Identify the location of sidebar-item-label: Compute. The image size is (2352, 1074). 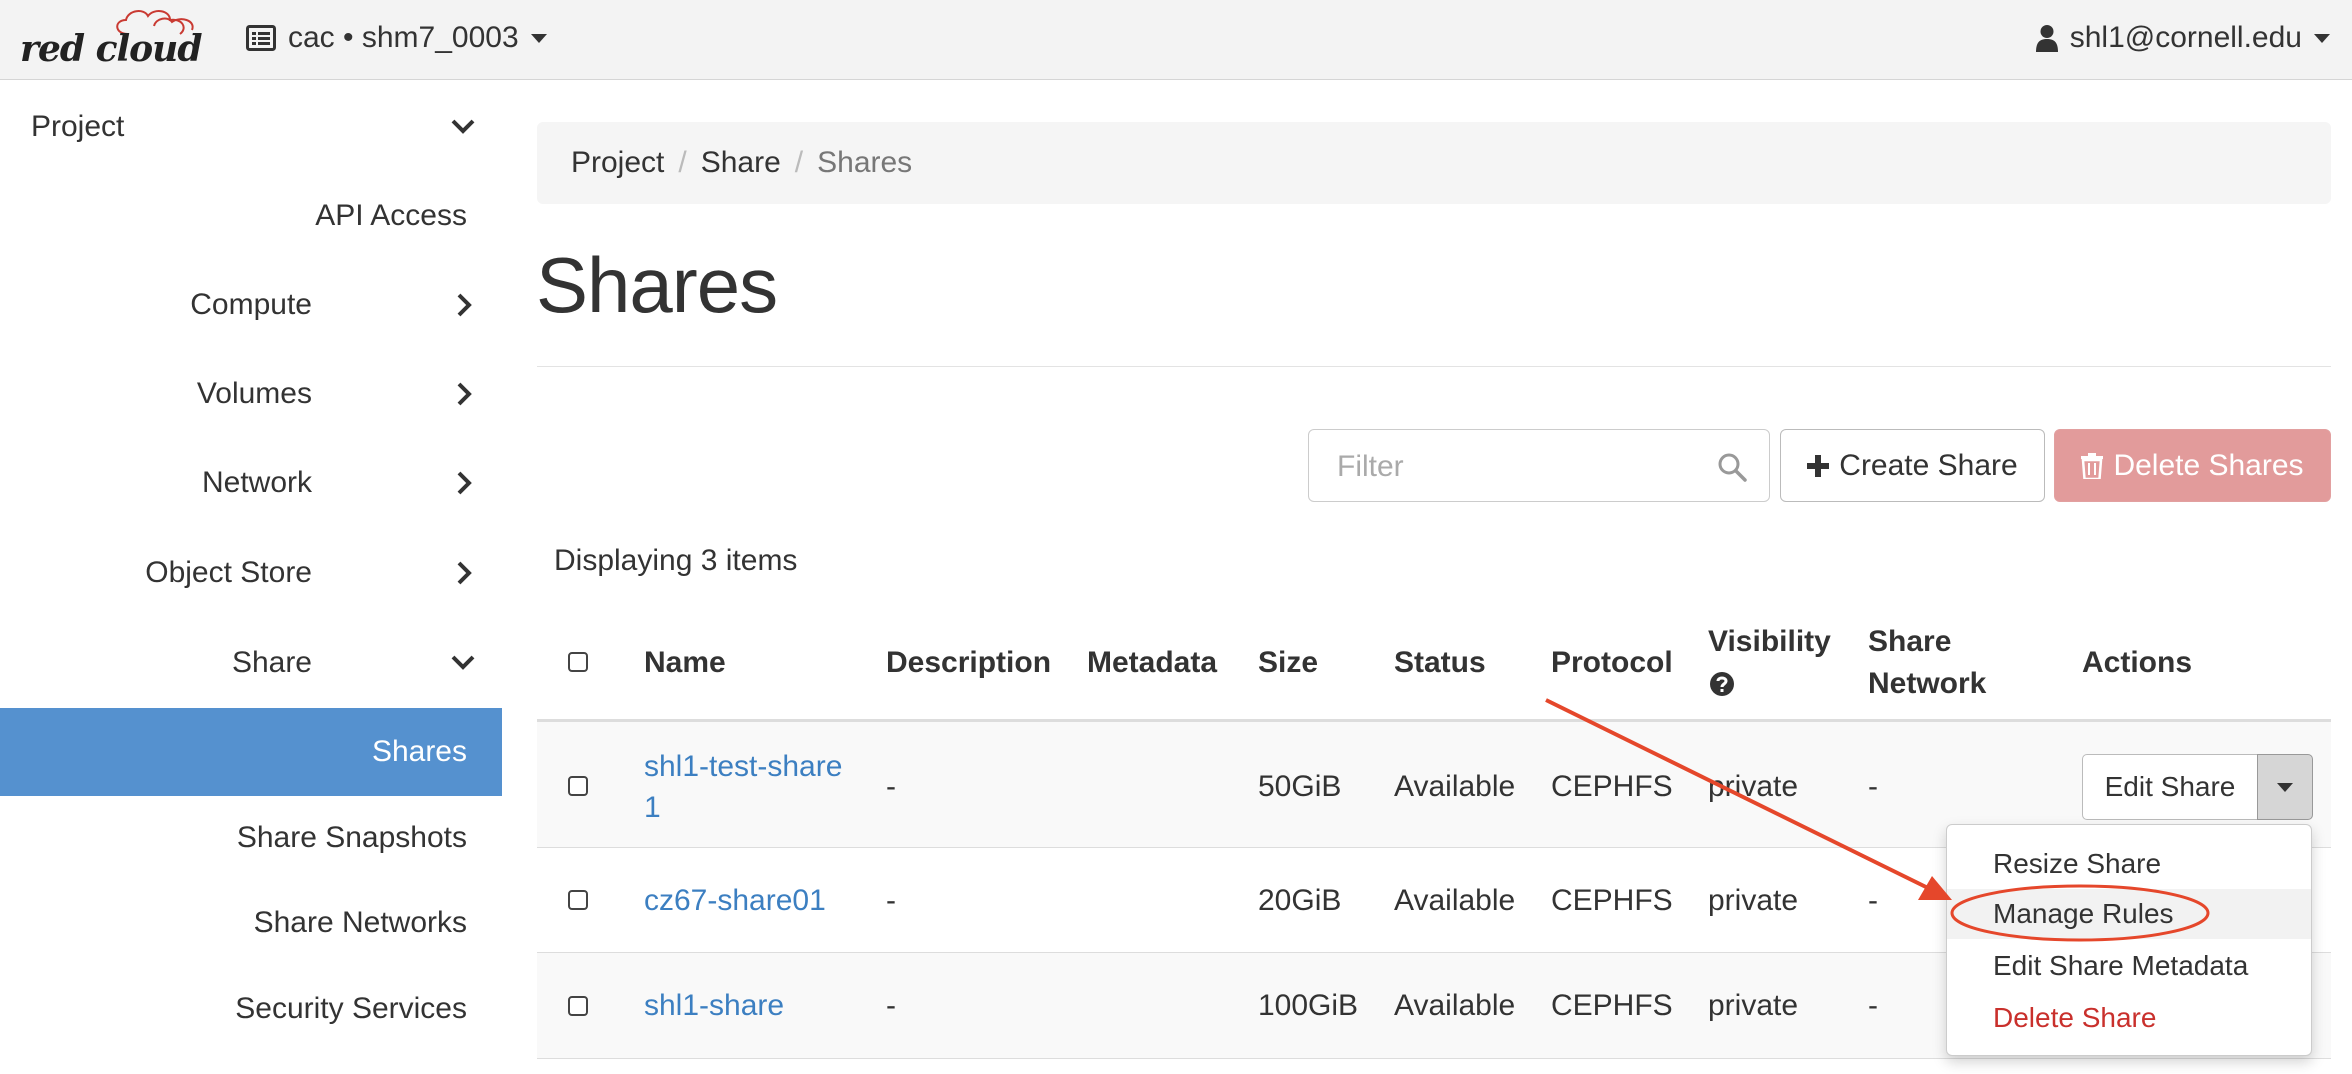
(251, 304).